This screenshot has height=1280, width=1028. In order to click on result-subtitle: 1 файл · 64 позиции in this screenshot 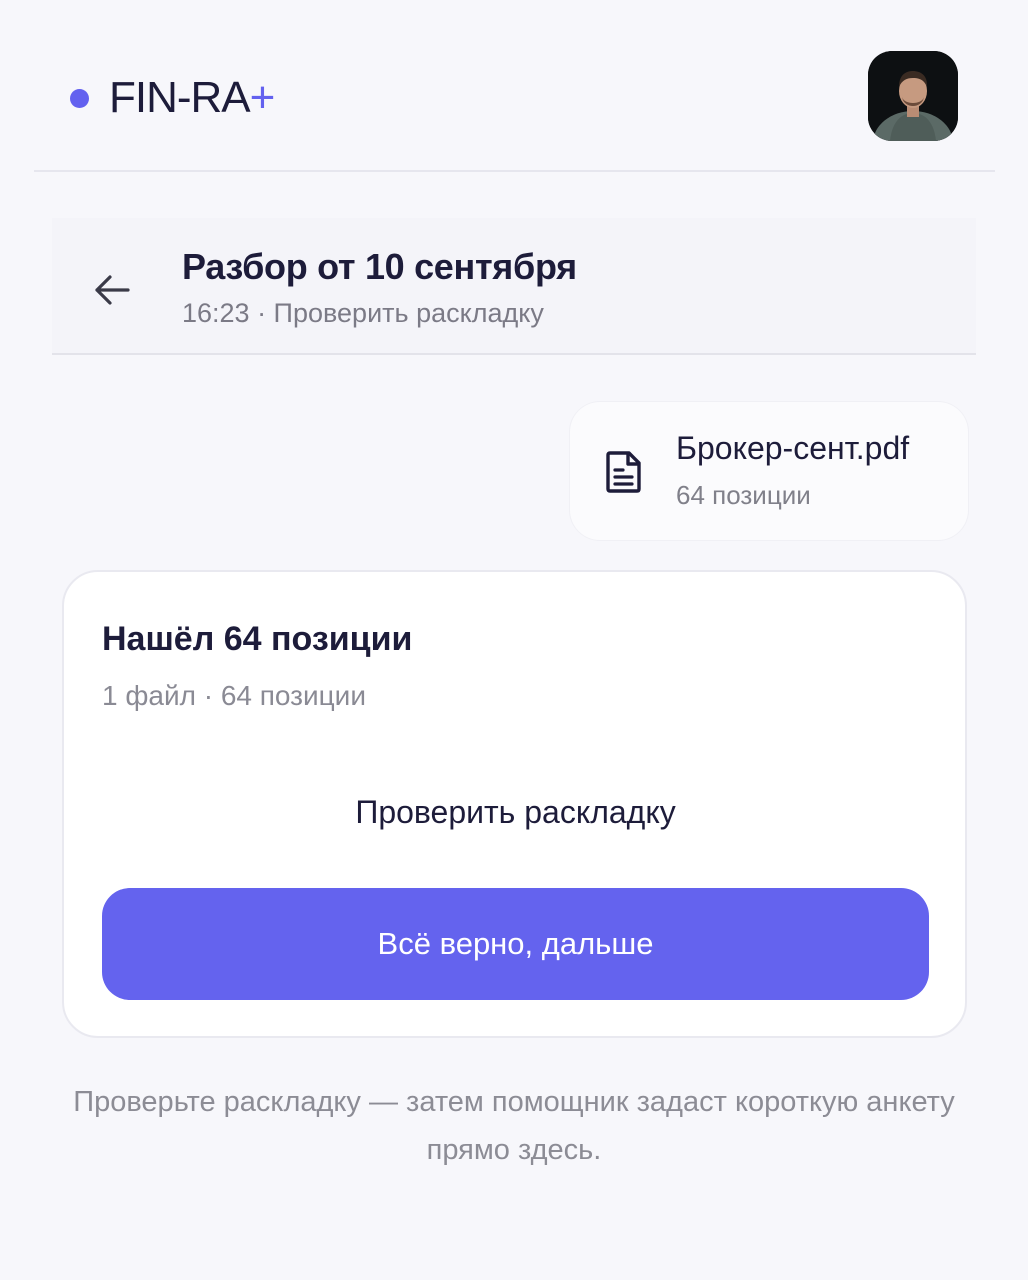, I will do `click(234, 695)`.